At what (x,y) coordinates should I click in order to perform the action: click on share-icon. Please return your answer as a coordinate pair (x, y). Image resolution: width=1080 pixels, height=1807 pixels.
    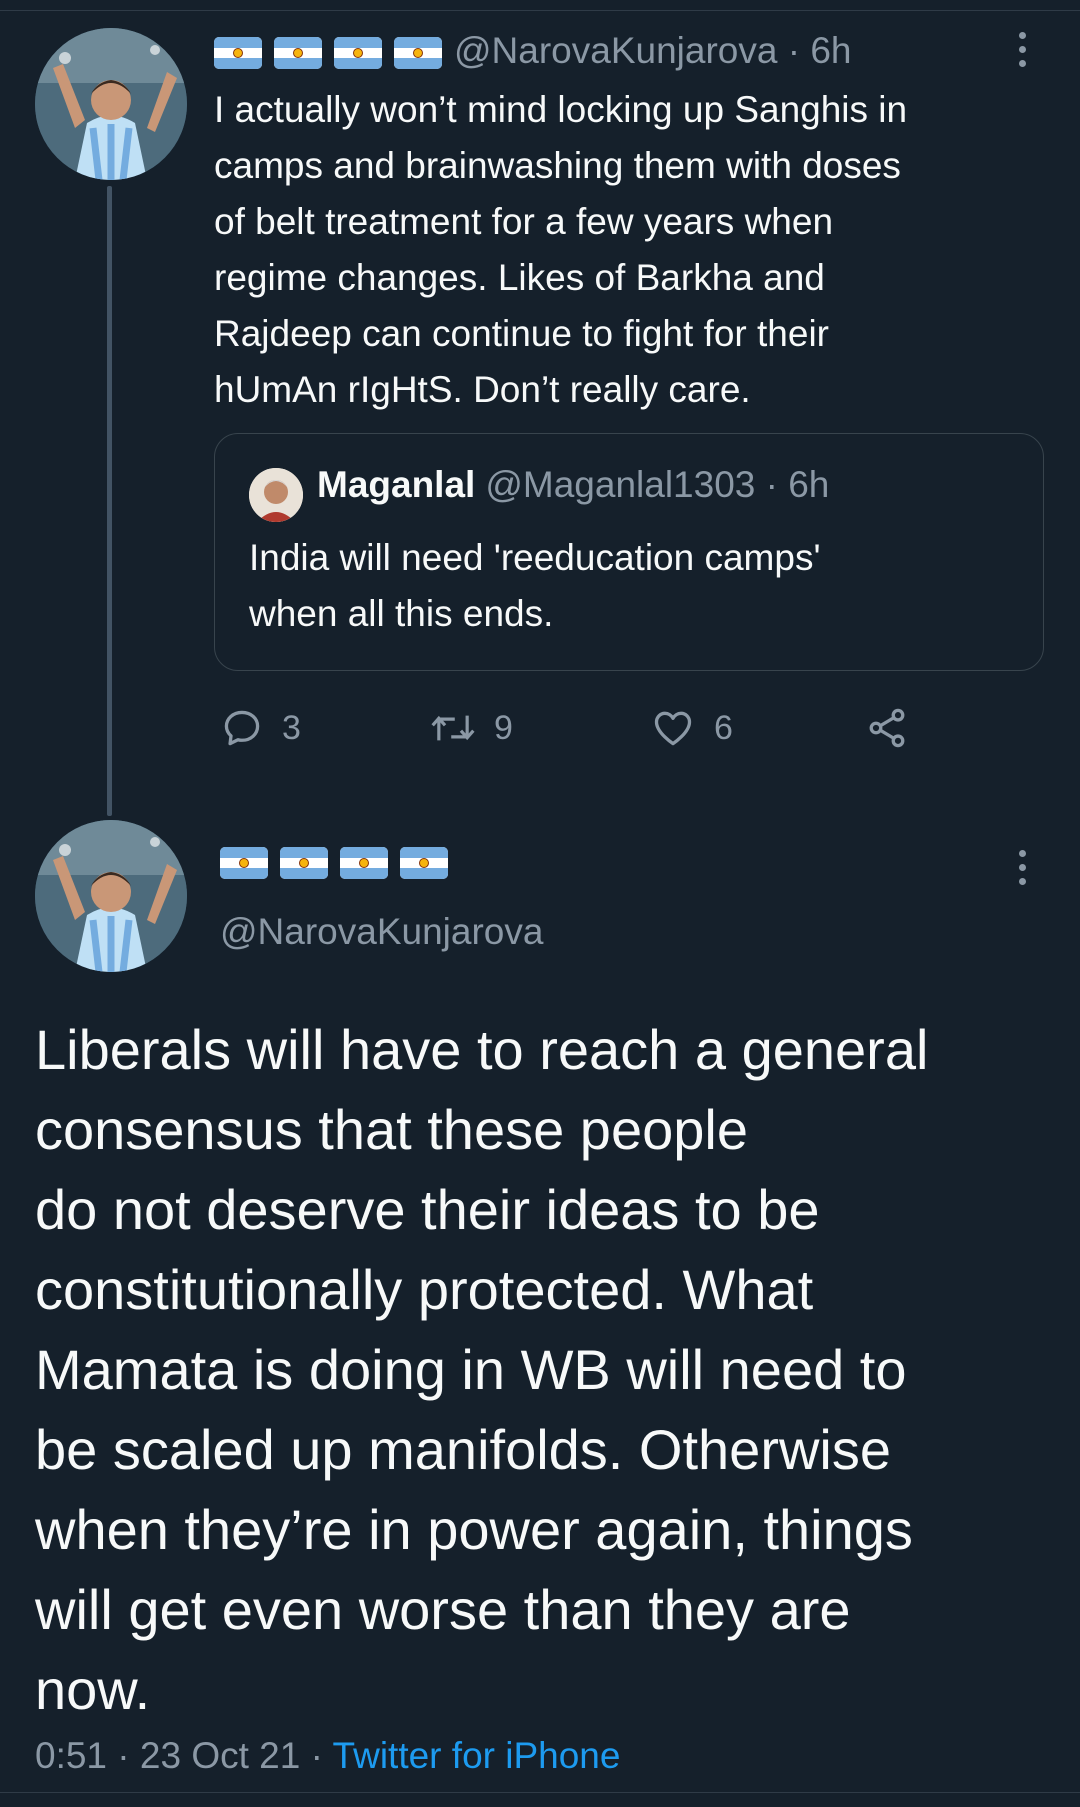
    Looking at the image, I should click on (887, 728).